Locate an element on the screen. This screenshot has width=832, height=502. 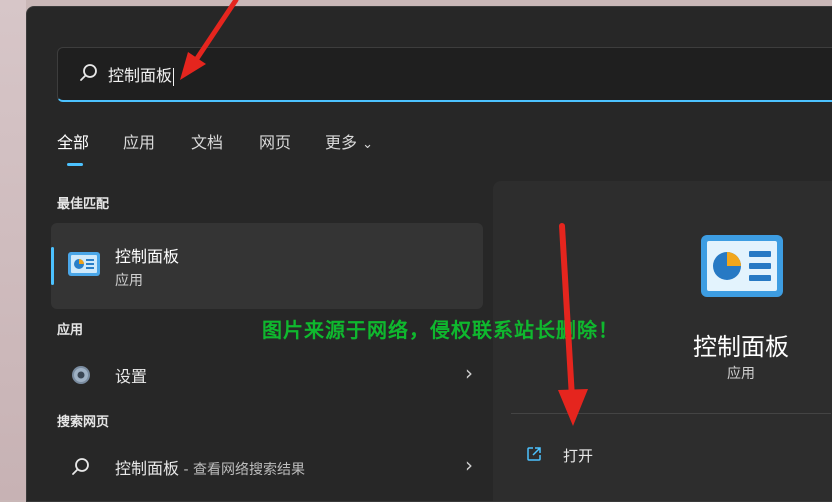
gear-icon is located at coordinates (81, 375).